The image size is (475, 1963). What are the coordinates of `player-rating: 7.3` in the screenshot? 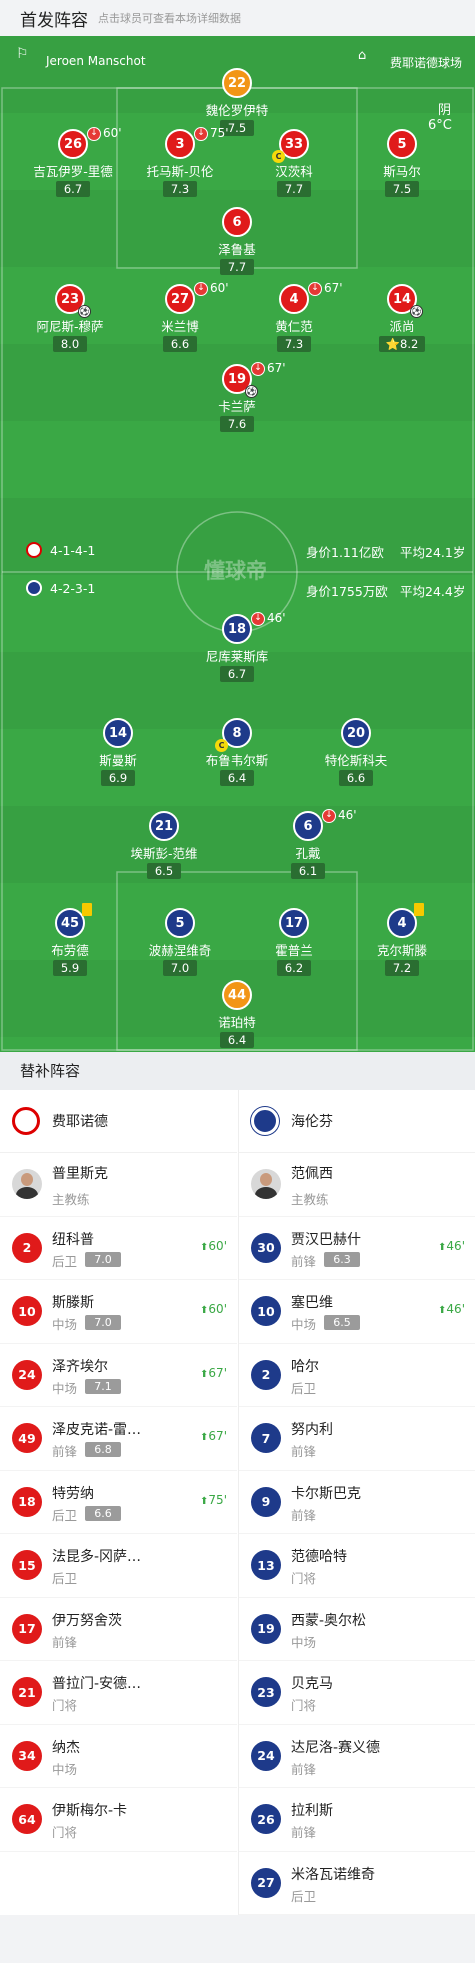 It's located at (294, 344).